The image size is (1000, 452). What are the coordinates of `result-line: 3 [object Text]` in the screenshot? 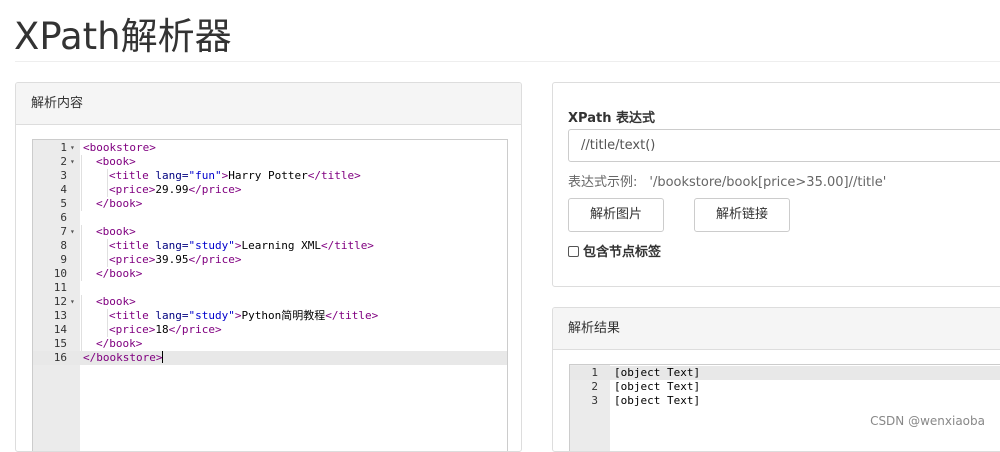 It's located at (785, 401).